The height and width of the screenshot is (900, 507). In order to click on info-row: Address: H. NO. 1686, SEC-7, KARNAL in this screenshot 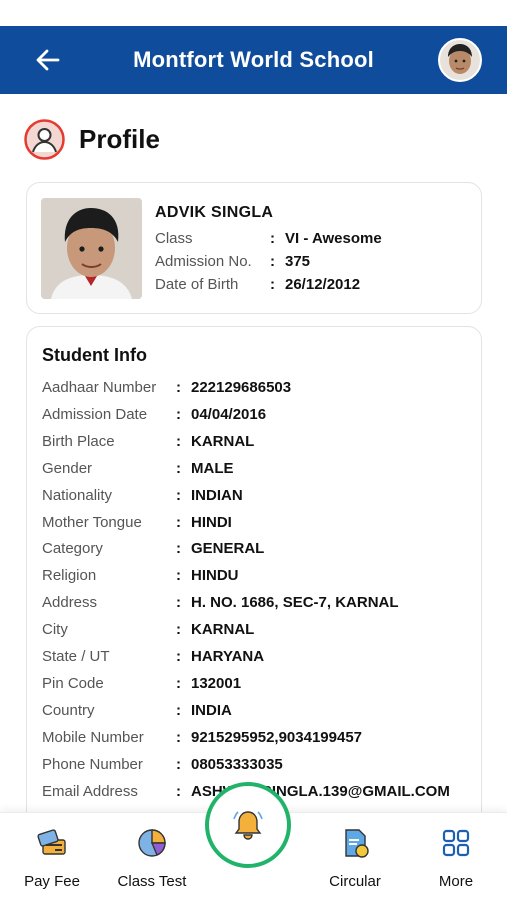, I will do `click(257, 604)`.